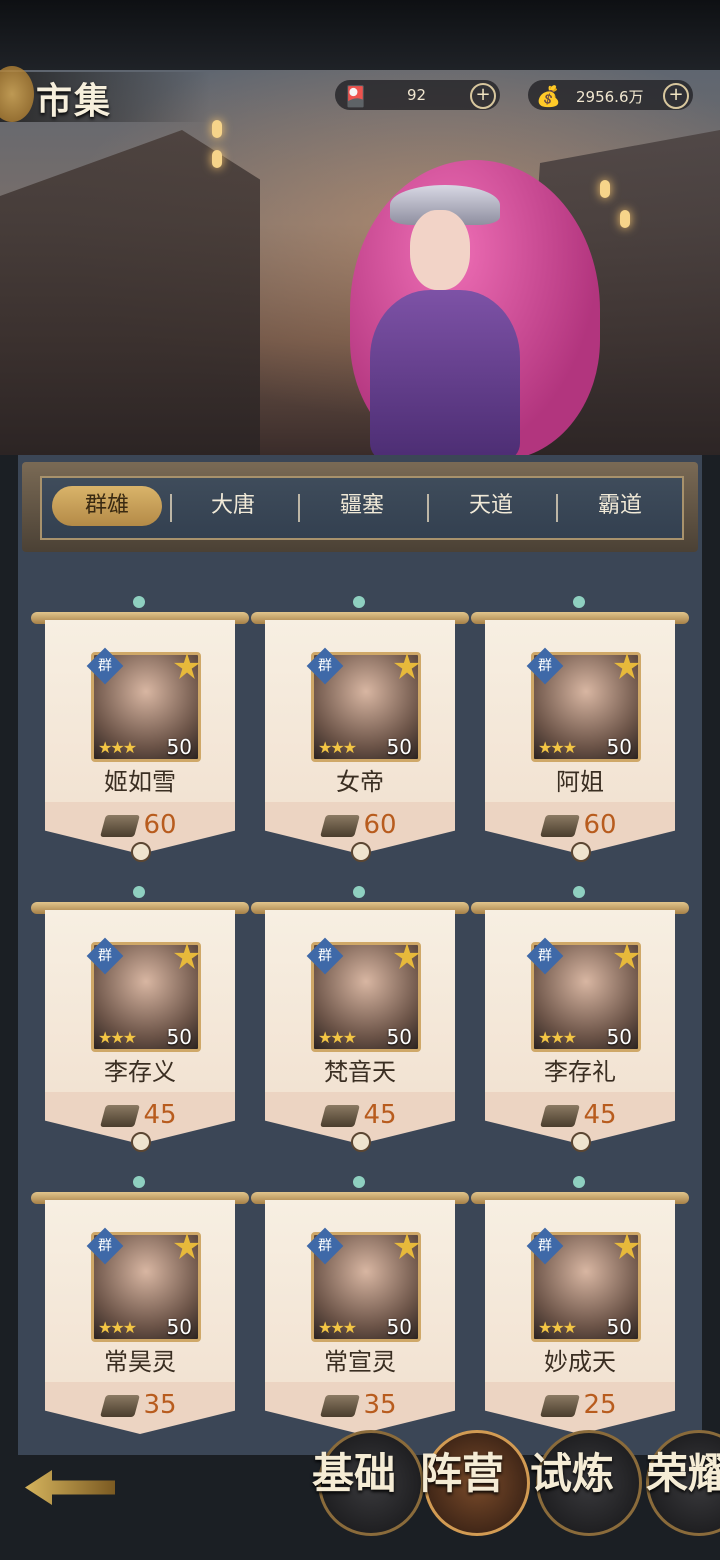  Describe the element at coordinates (107, 506) in the screenshot. I see `tab-qunxiong: 群雄` at that location.